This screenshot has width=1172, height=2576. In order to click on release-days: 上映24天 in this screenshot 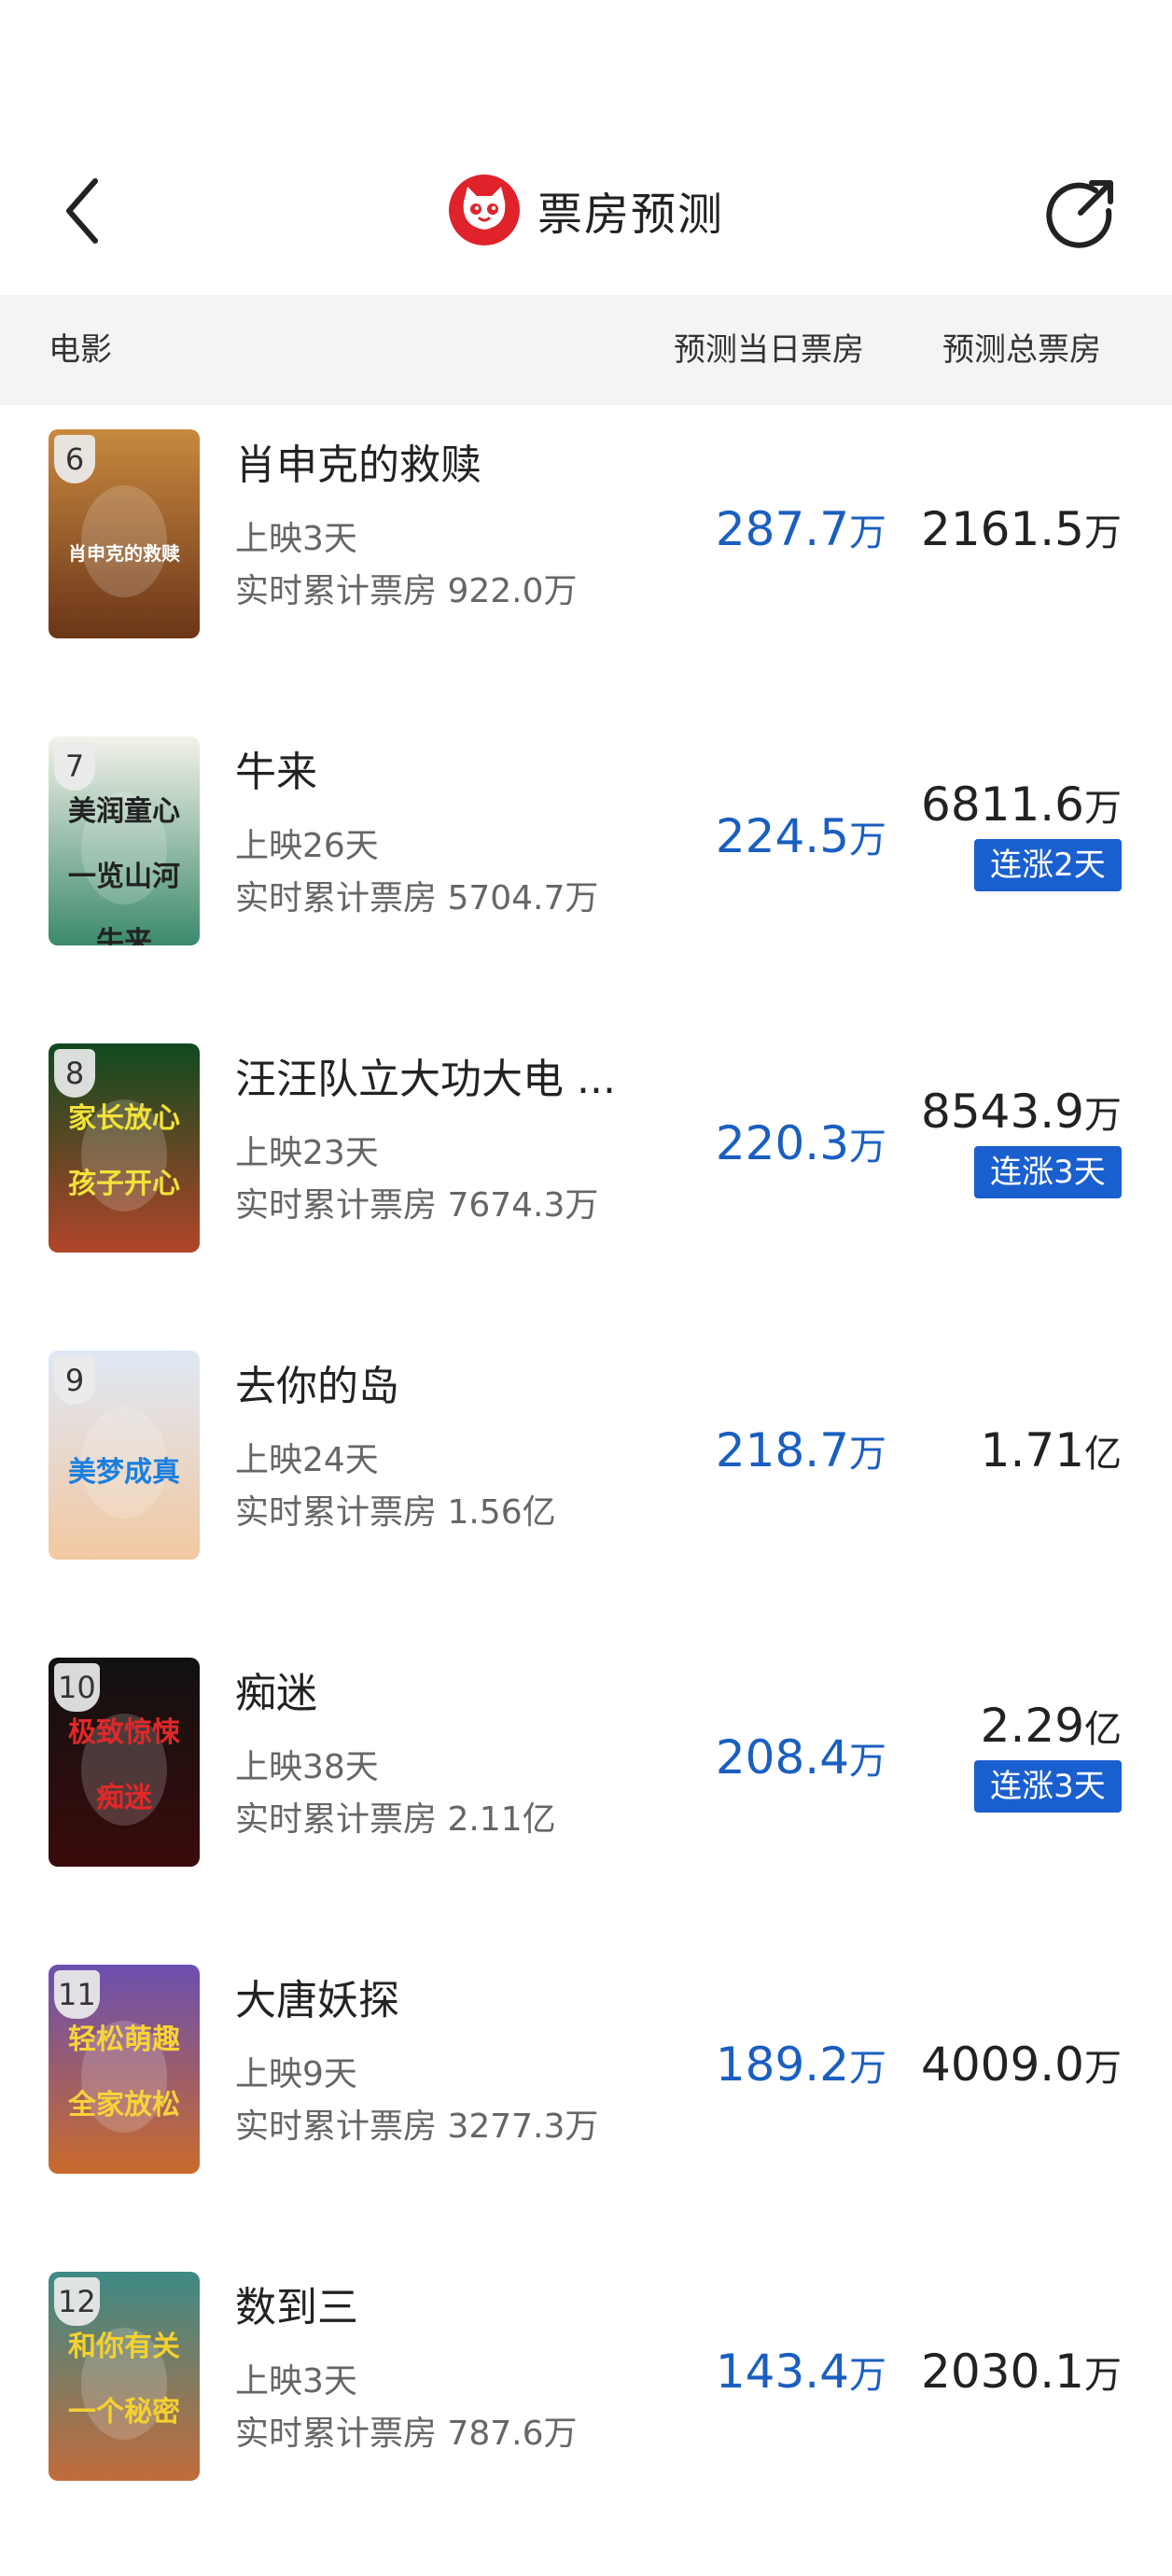, I will do `click(307, 1460)`.